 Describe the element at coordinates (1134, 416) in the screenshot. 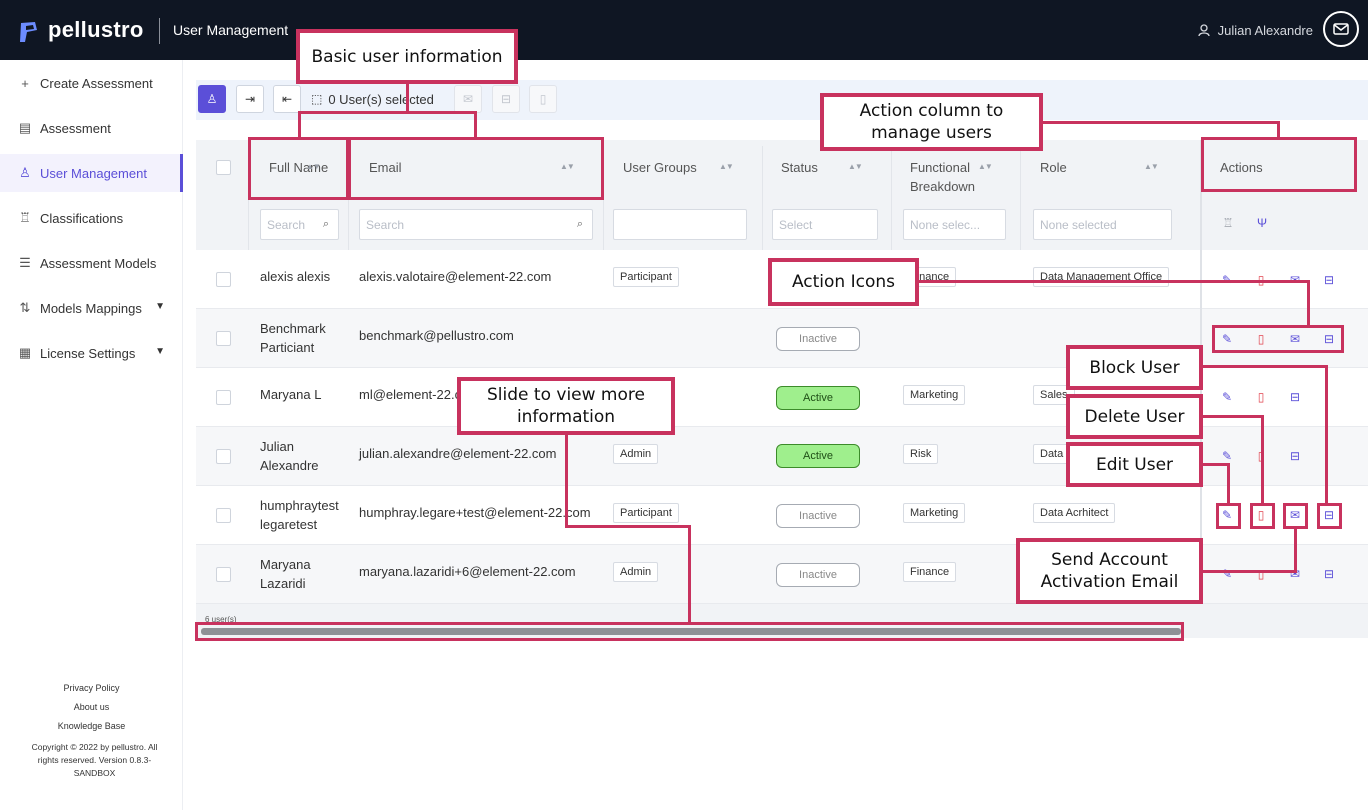

I see `callout-delete-user: Delete User` at that location.